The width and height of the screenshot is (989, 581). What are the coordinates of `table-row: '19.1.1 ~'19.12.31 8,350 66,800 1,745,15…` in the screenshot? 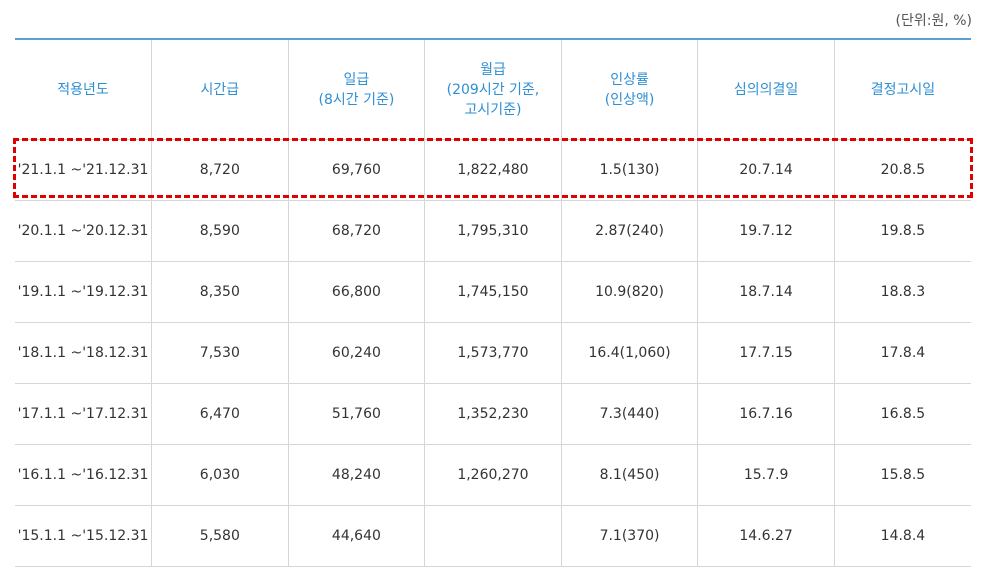 It's located at (493, 292).